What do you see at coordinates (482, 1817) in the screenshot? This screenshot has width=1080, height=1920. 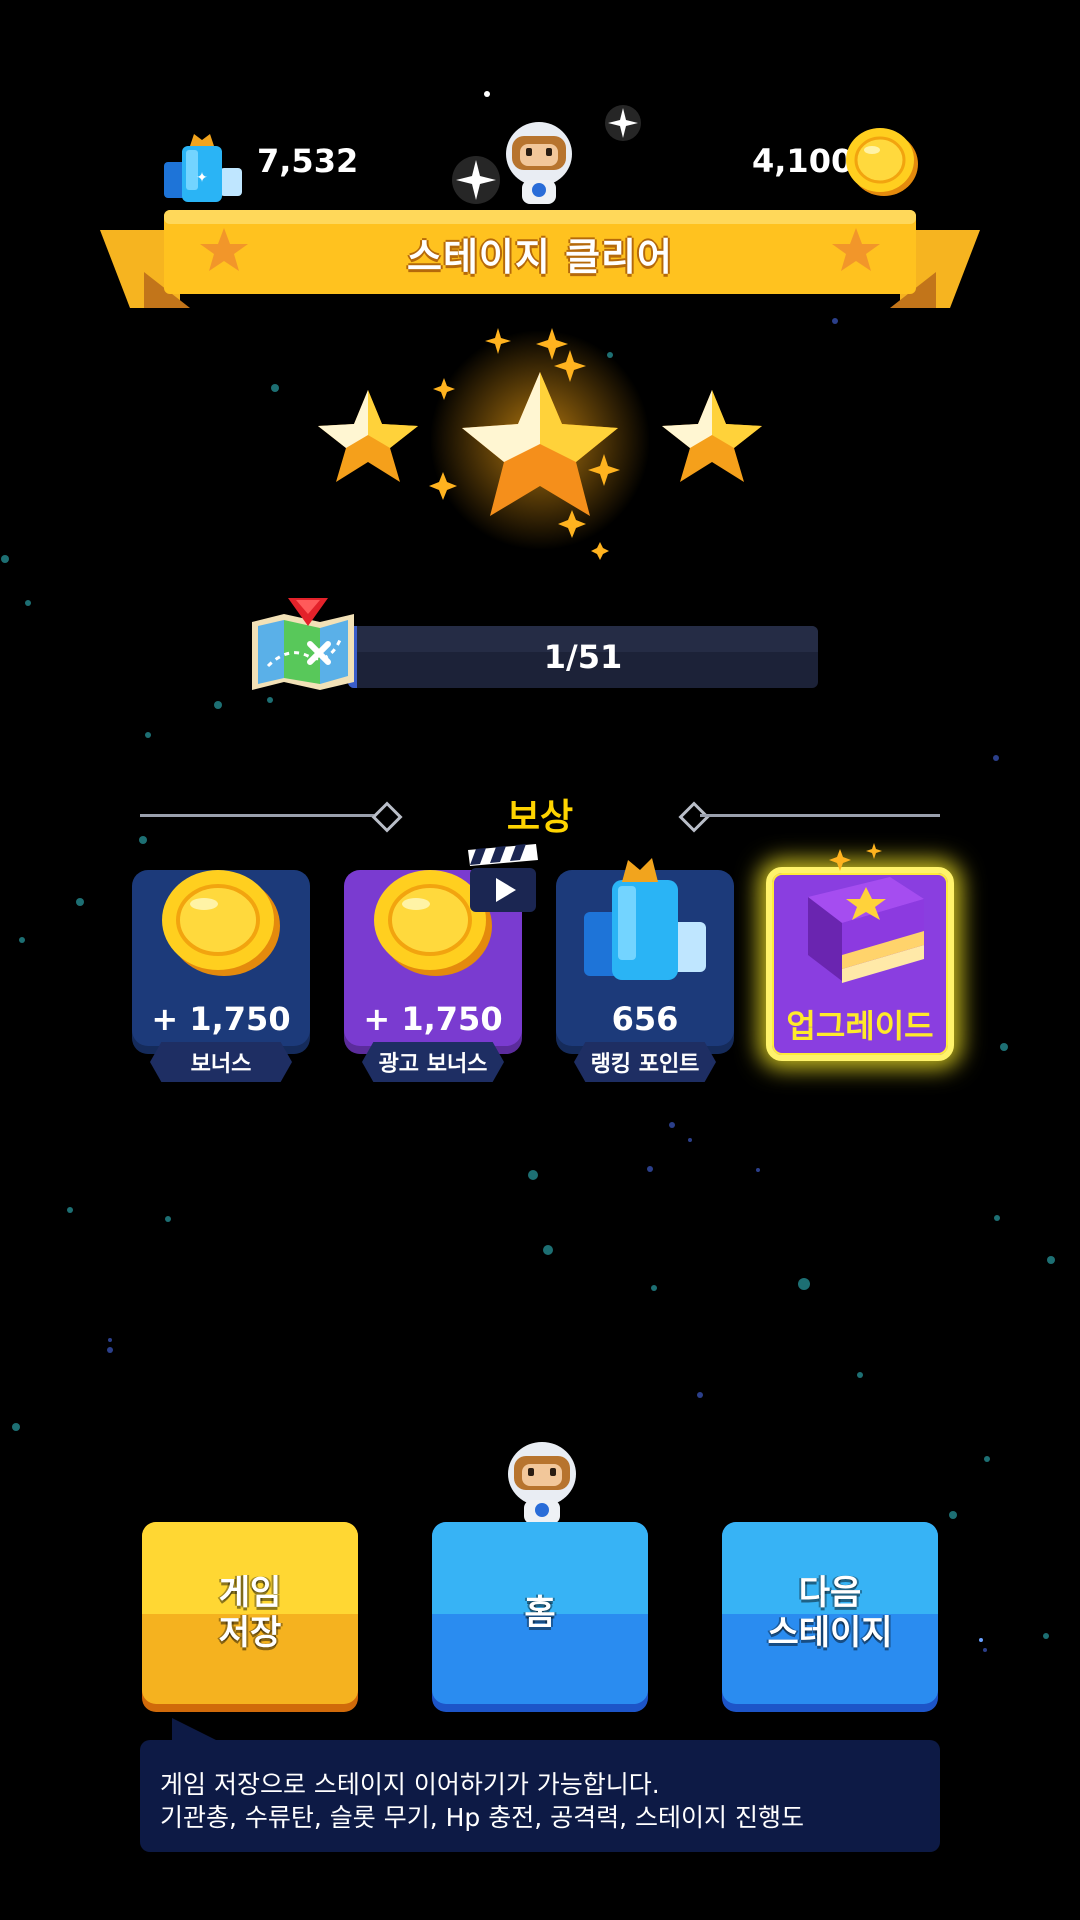 I see `tip-line-2: 기관총, 수류탄, 슬롯 무기, Hp 충전, 공격력, 스테이지 진행도` at bounding box center [482, 1817].